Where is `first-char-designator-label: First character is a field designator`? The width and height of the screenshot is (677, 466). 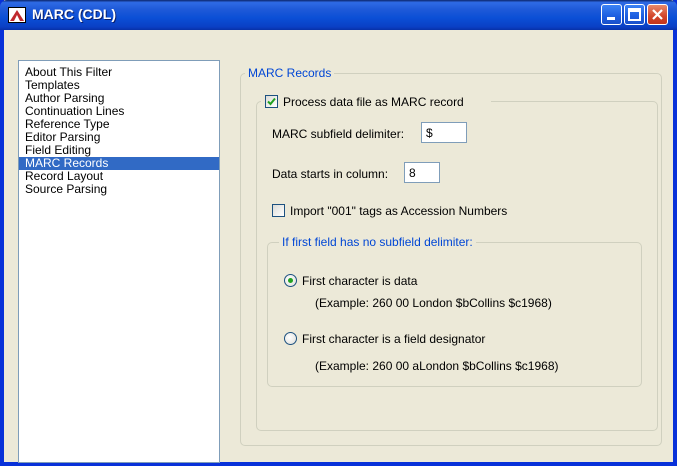 first-char-designator-label: First character is a field designator is located at coordinates (393, 339).